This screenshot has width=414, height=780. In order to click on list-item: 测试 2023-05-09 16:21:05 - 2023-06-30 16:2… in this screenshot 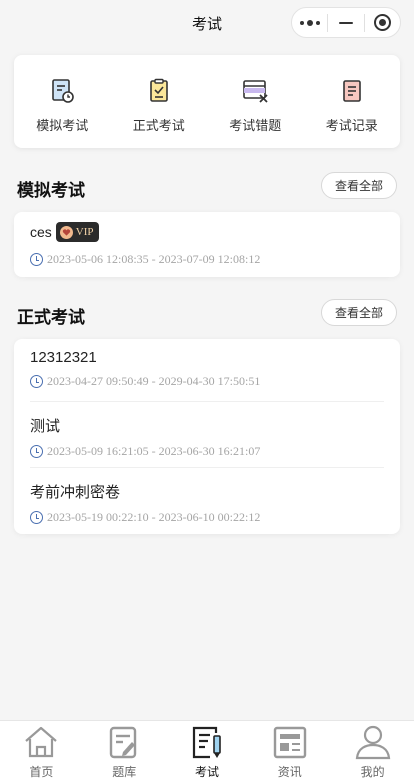, I will do `click(207, 435)`.